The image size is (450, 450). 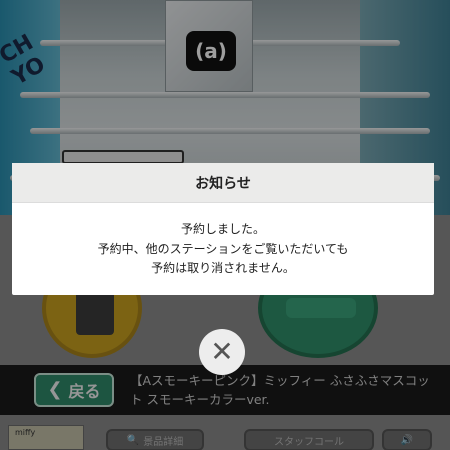 What do you see at coordinates (223, 268) in the screenshot?
I see `dialog-line: 予約は取り消されません。` at bounding box center [223, 268].